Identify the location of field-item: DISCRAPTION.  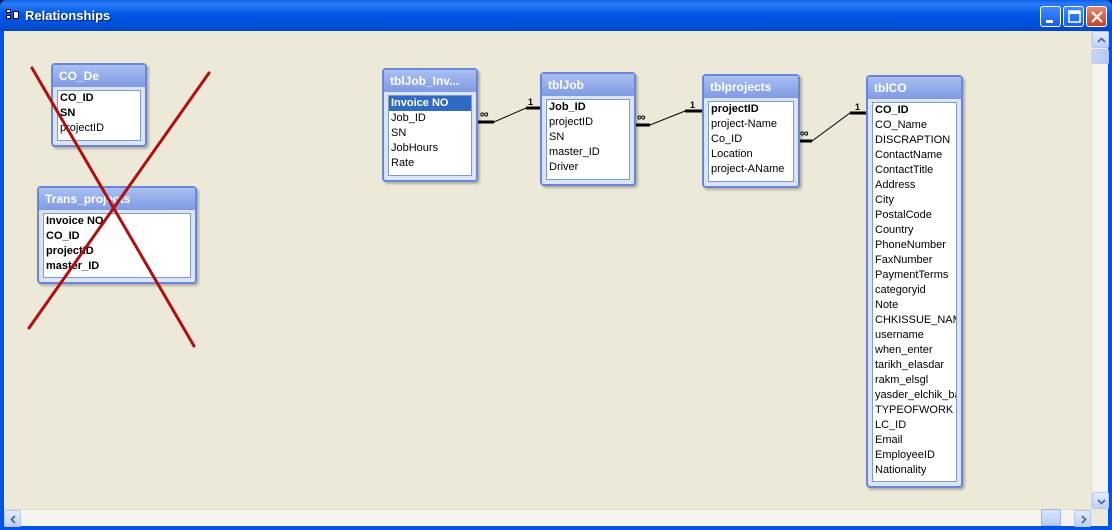
(914, 140).